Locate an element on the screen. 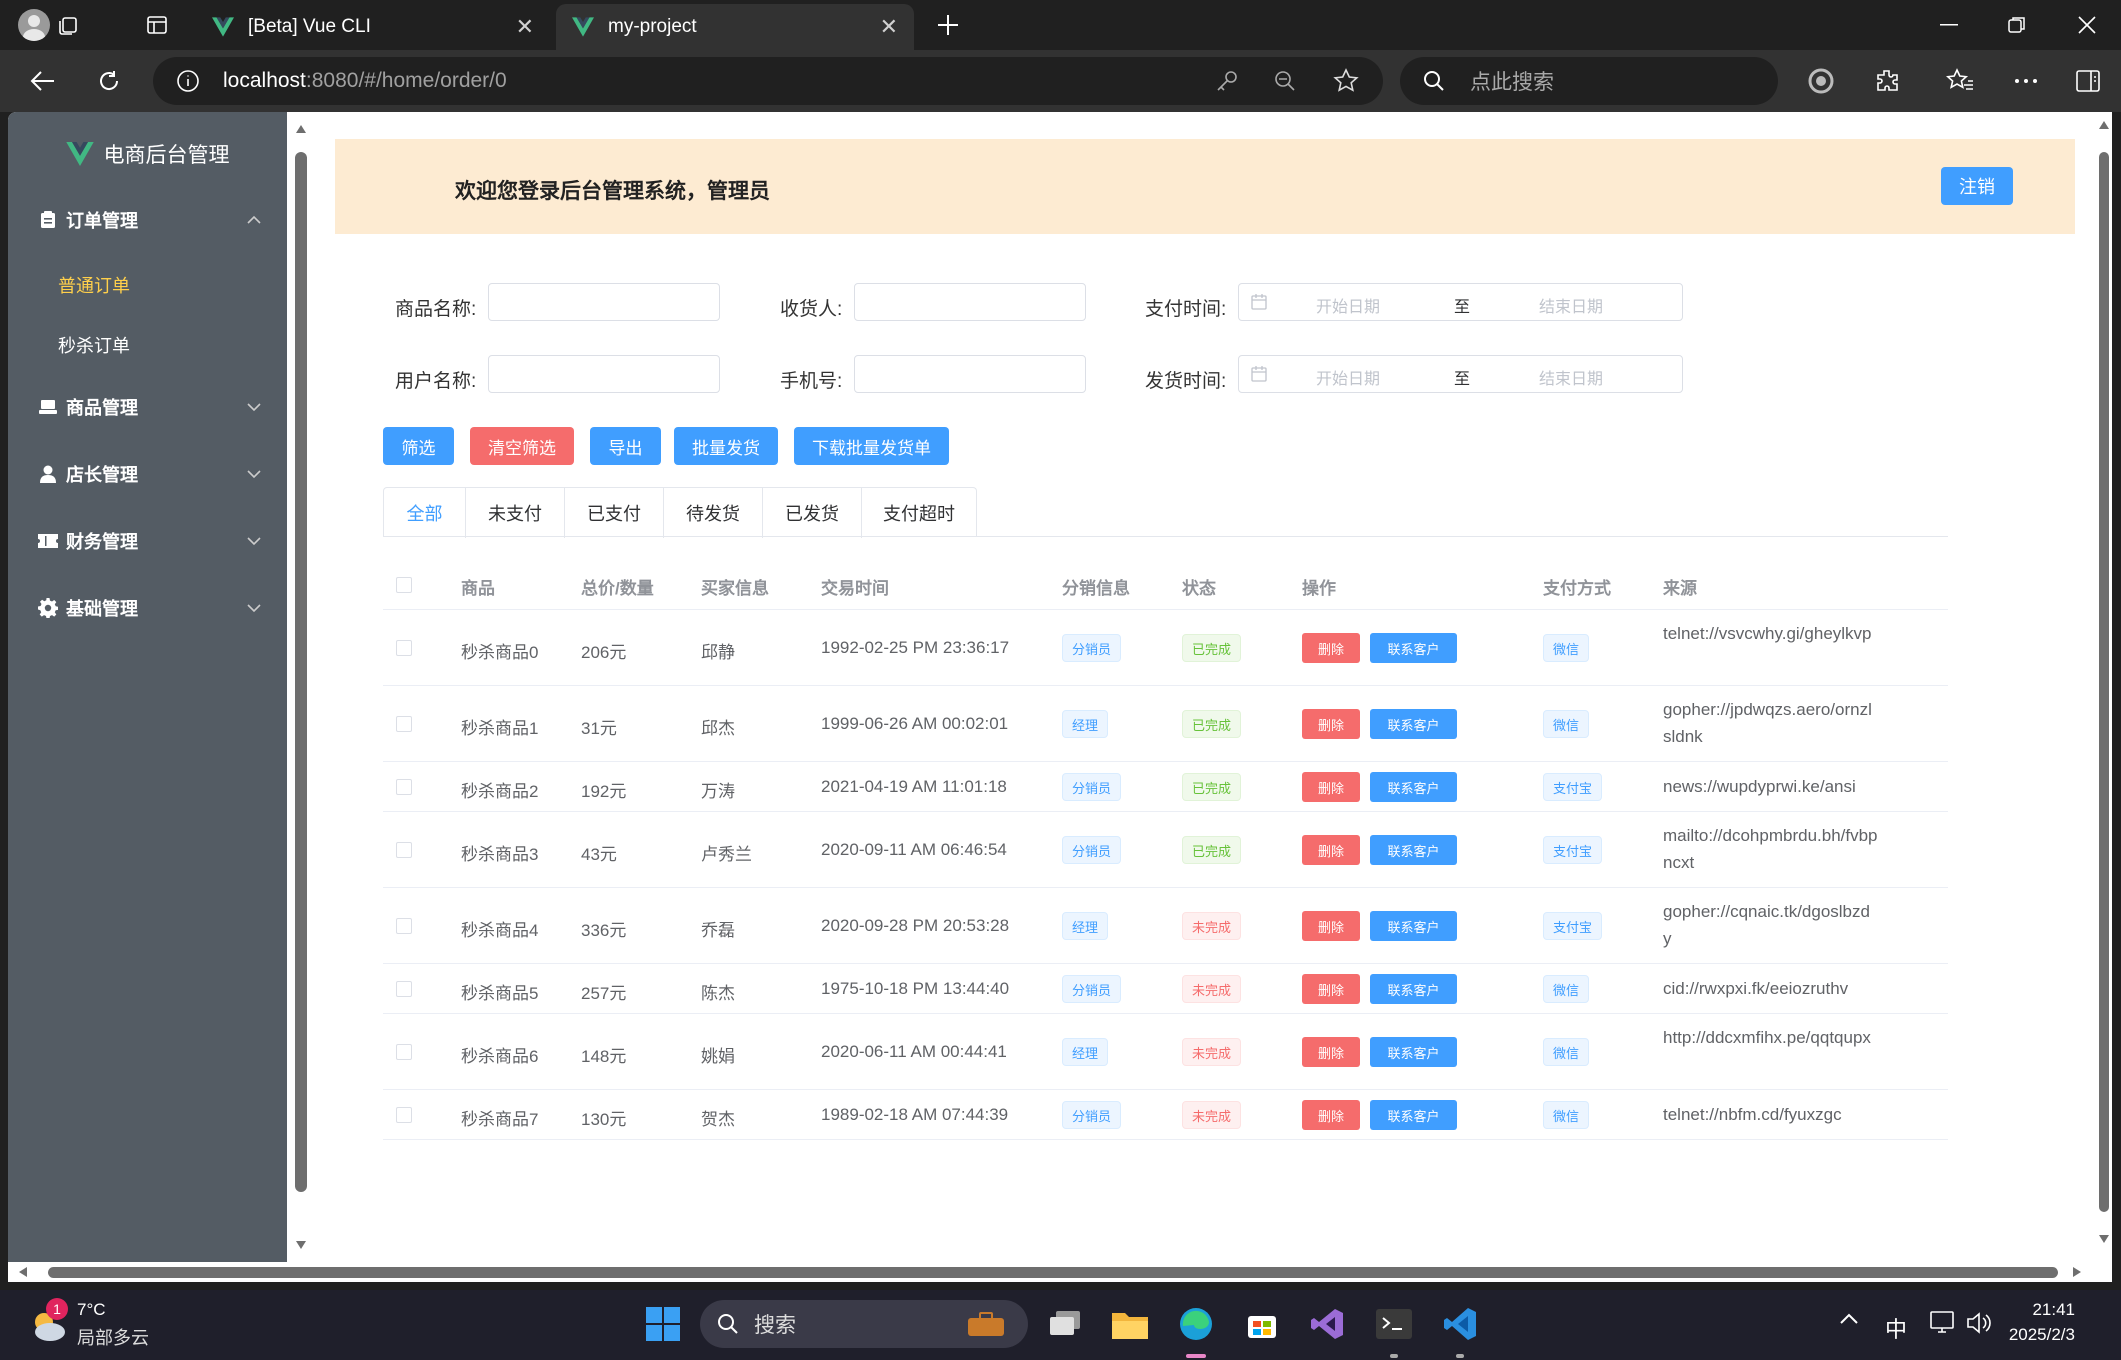 The width and height of the screenshot is (2121, 1360). export-button: 导出 is located at coordinates (625, 446).